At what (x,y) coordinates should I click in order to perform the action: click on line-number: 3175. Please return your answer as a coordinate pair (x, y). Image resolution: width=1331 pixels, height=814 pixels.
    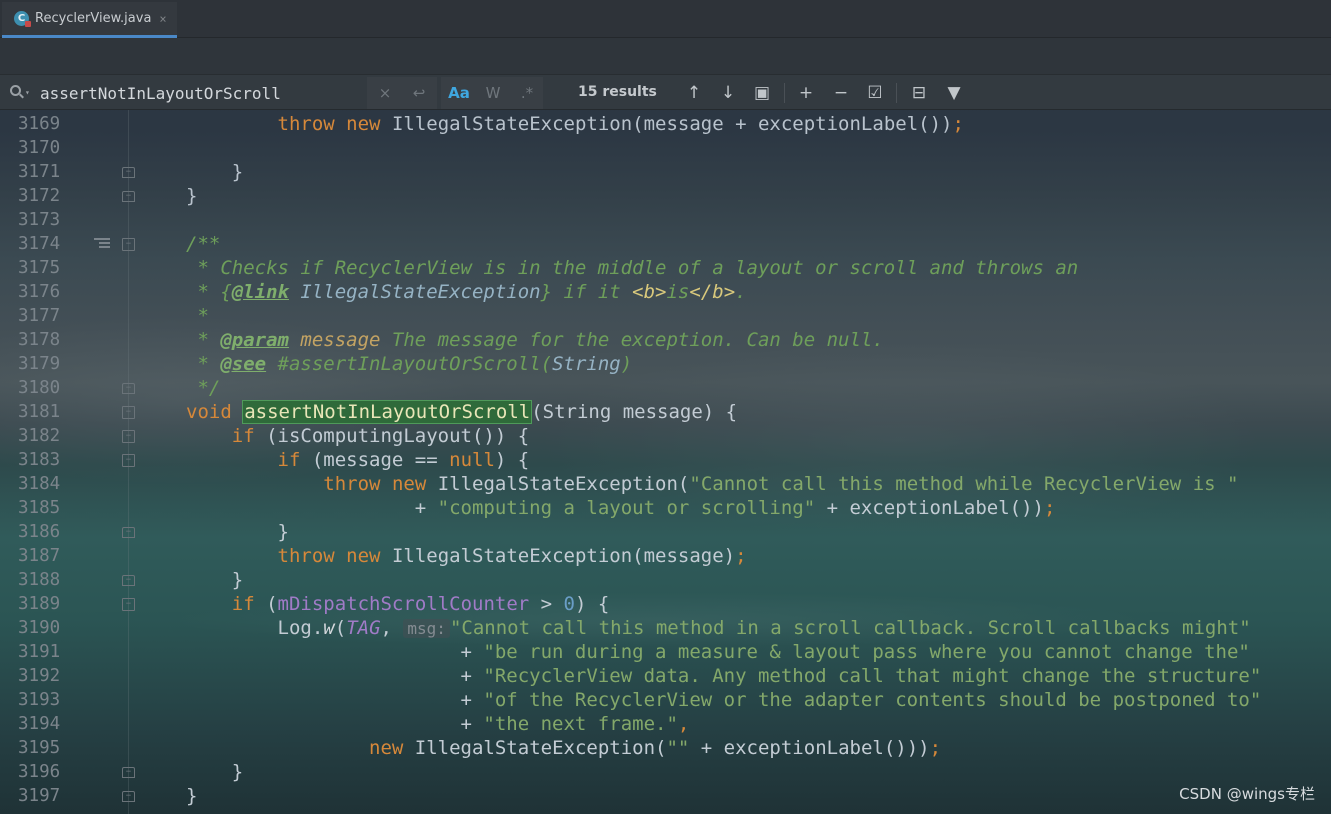
    Looking at the image, I should click on (39, 268).